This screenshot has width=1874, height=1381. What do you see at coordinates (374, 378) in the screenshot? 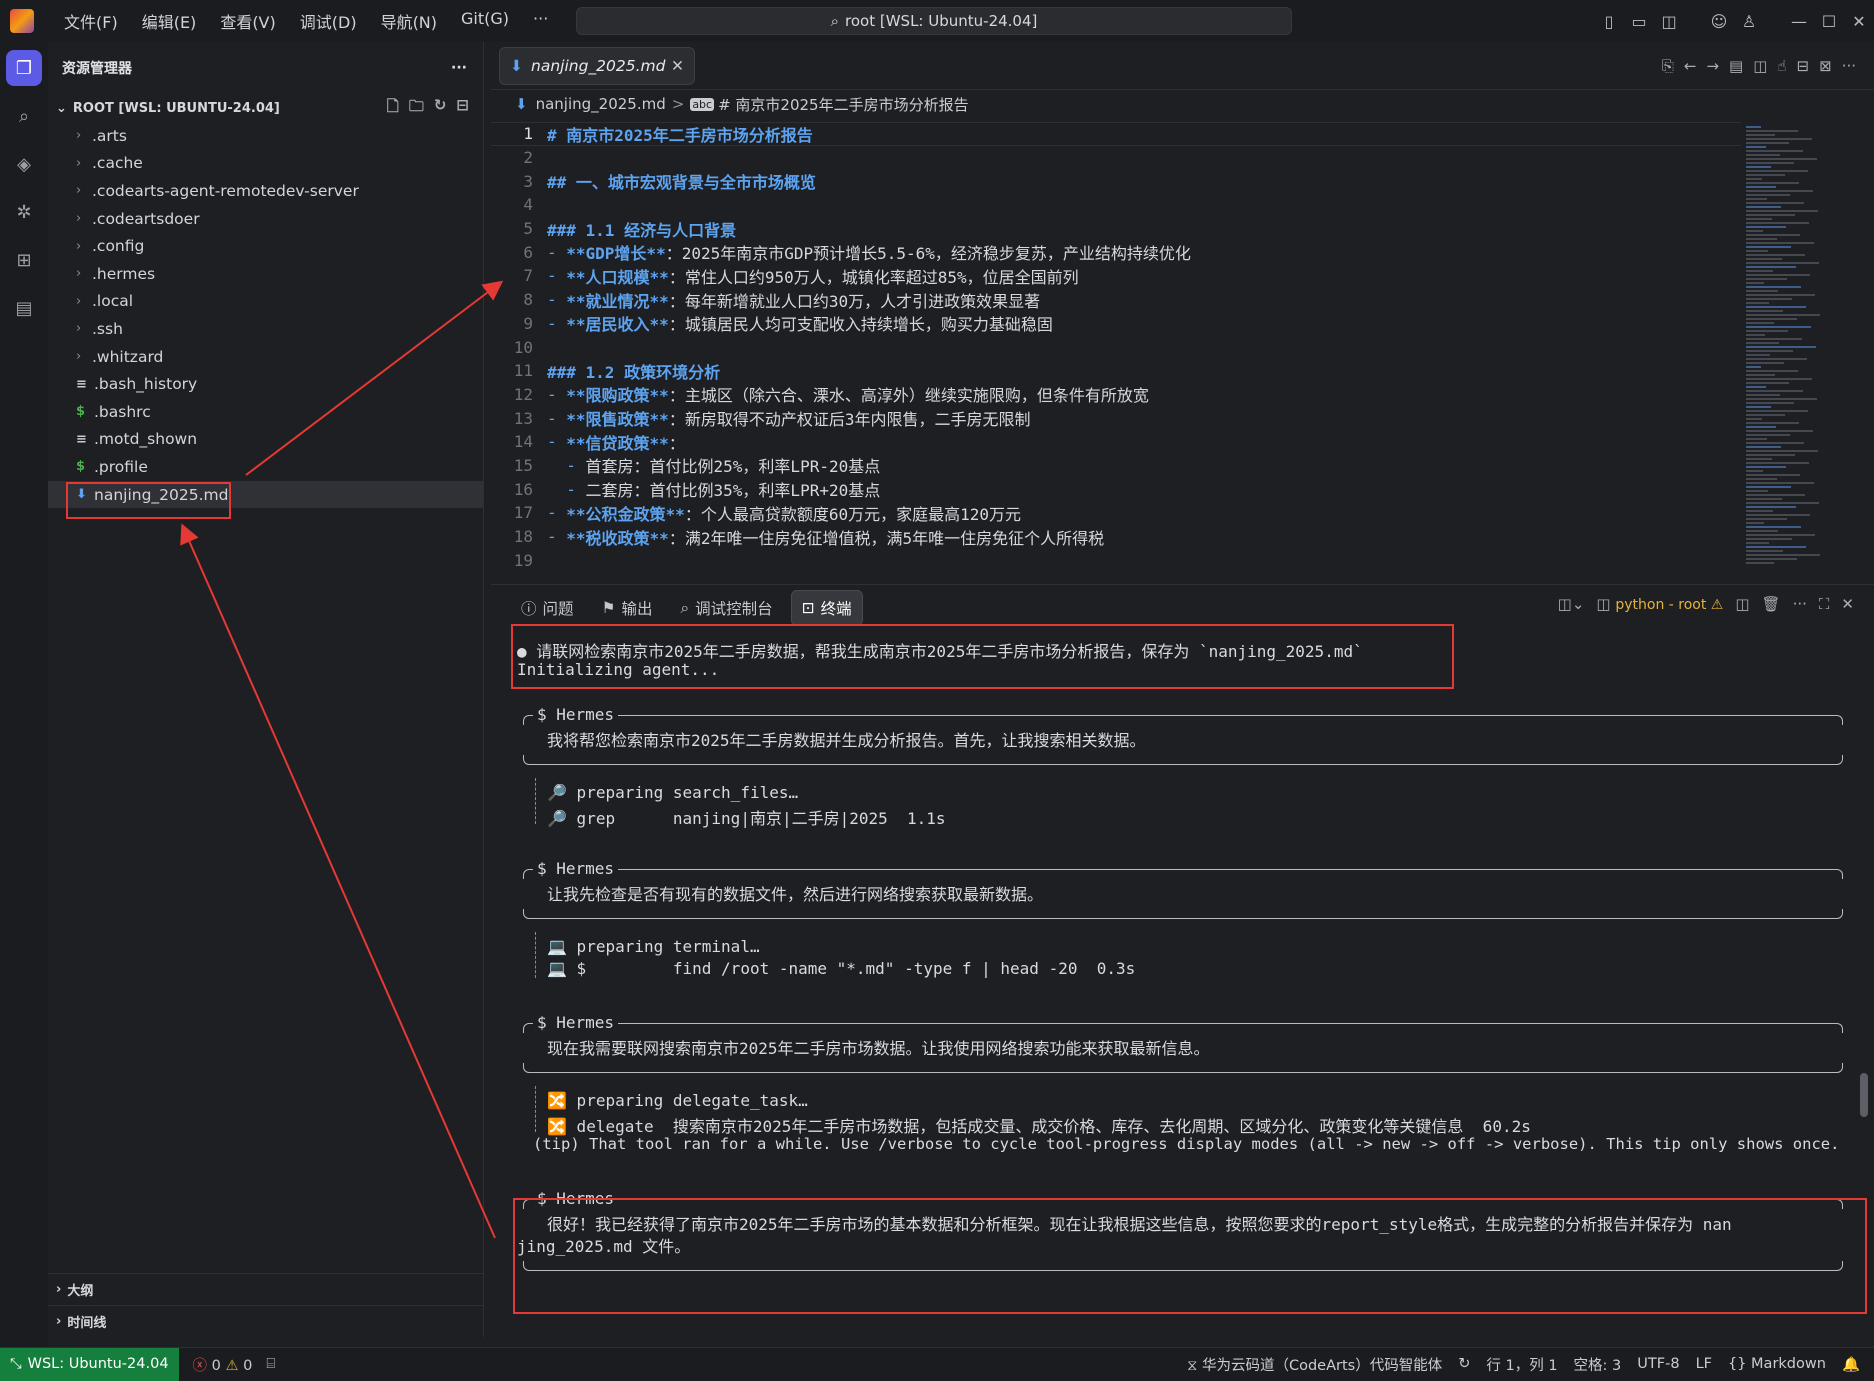
I see `annotation-arrow-to-editor` at bounding box center [374, 378].